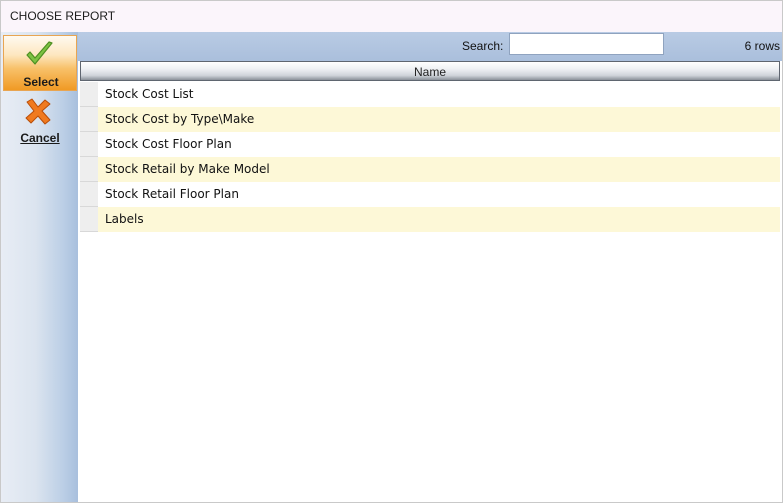 Image resolution: width=783 pixels, height=503 pixels. Describe the element at coordinates (762, 46) in the screenshot. I see `row-count: 6 rows` at that location.